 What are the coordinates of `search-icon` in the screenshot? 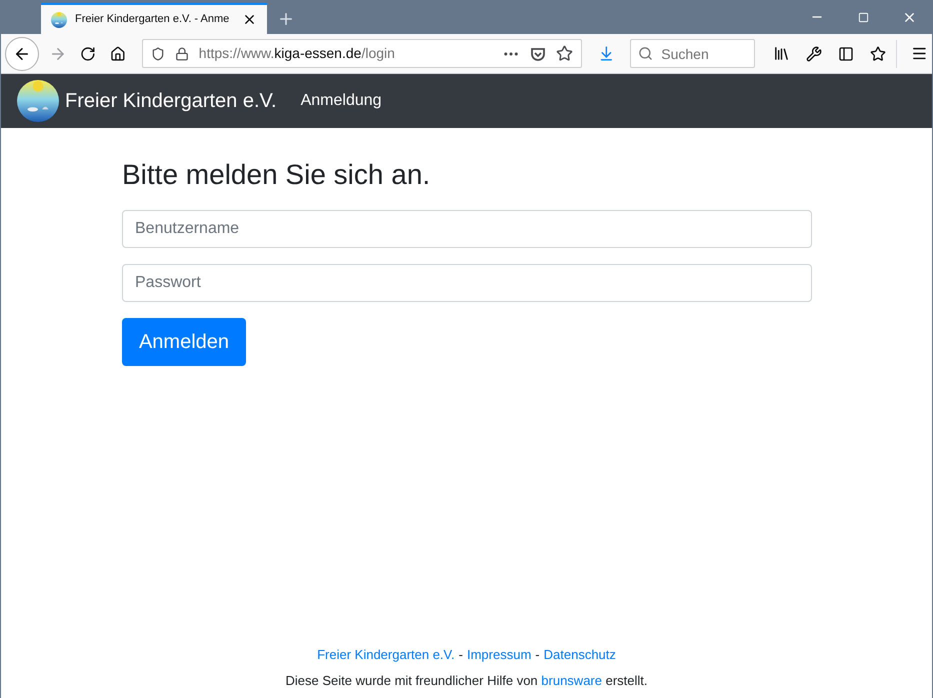 It's located at (646, 53).